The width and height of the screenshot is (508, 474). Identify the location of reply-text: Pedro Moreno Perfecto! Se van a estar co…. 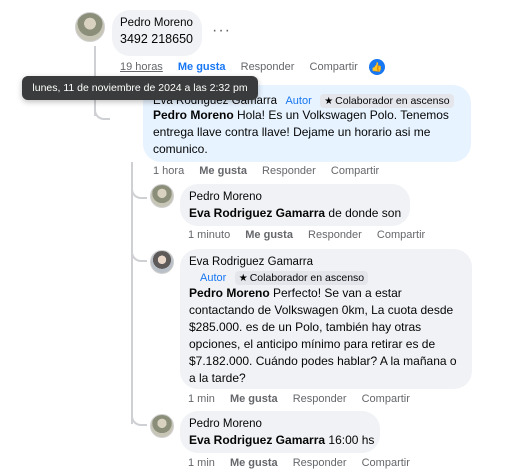
(323, 335).